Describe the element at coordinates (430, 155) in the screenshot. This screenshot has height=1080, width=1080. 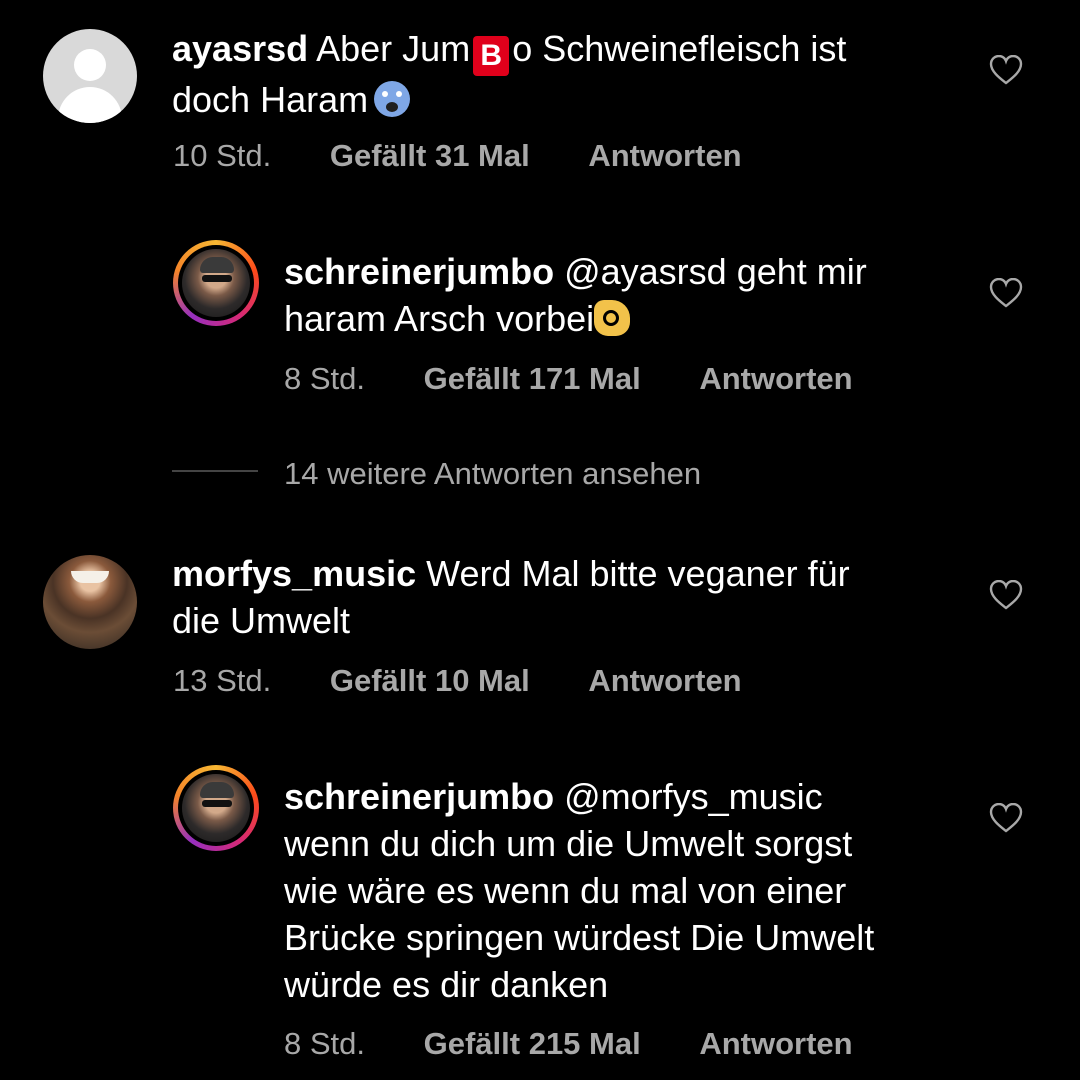
I see `comment-likes: Gefällt 31 Mal` at that location.